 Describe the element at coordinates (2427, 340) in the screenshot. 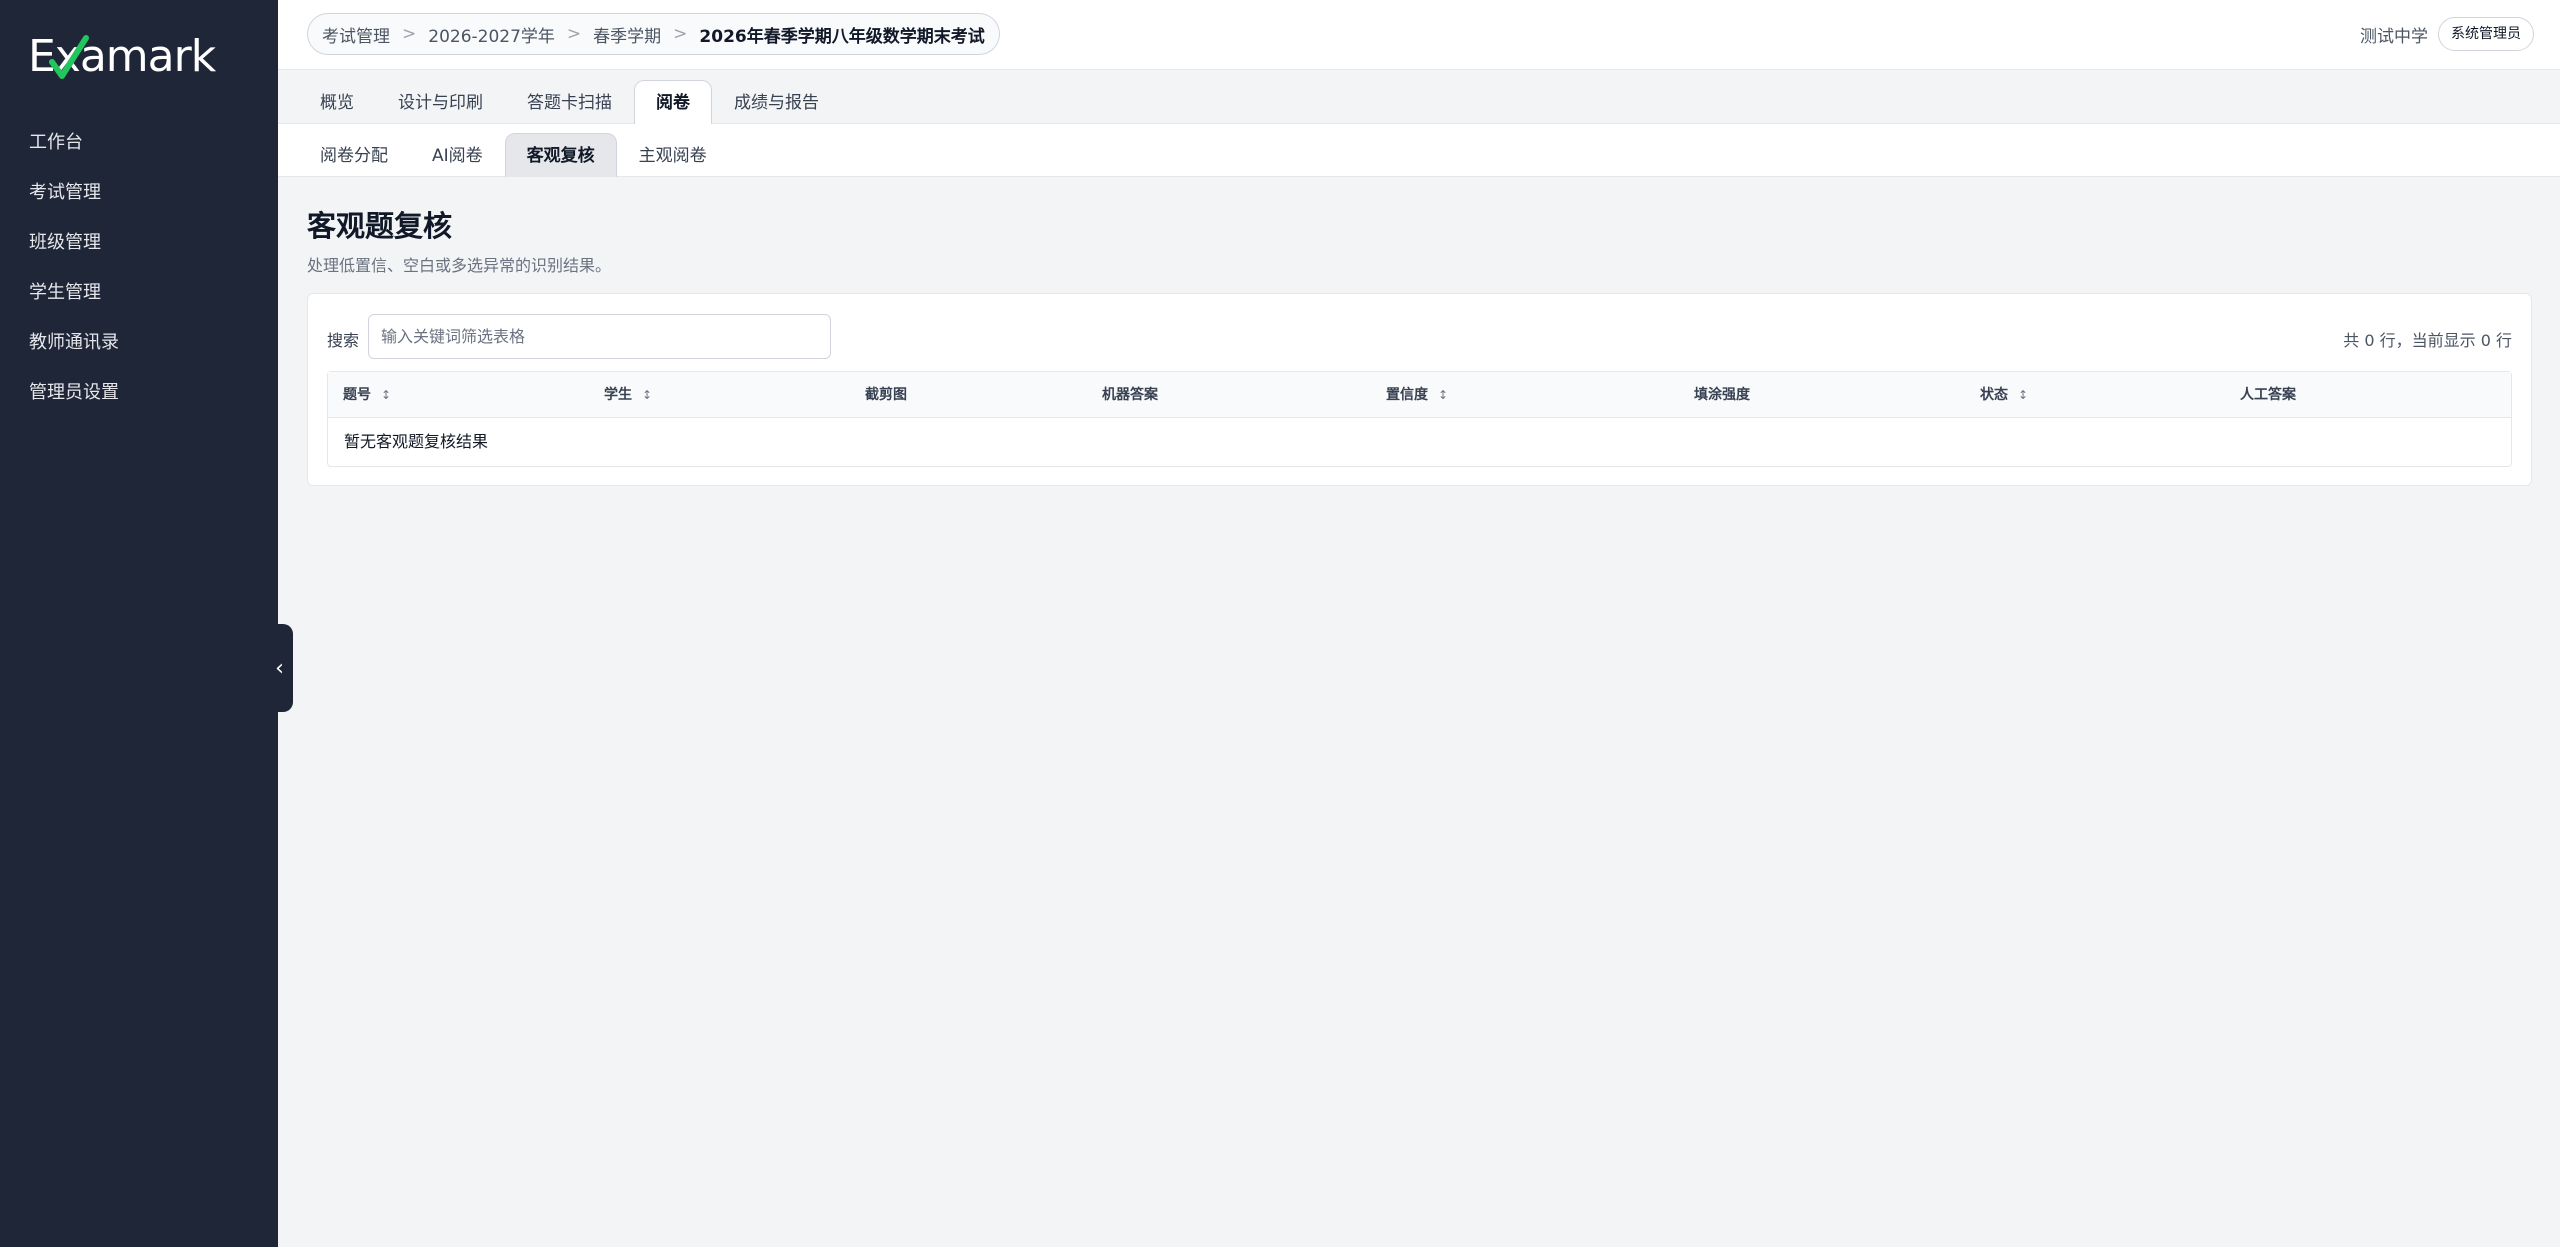

I see `row-count-text: 共 0 行，当前显示 0 行` at that location.